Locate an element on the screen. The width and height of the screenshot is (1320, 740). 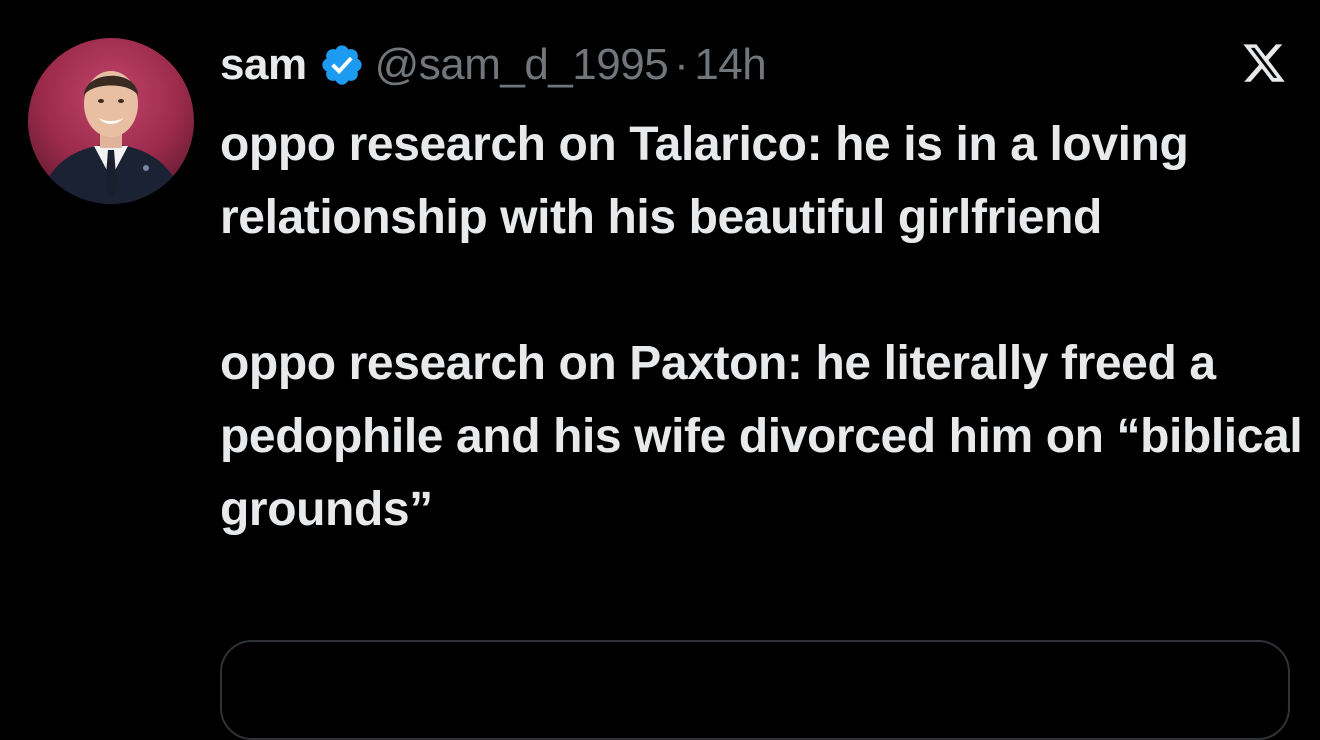
profile-photo is located at coordinates (111, 121).